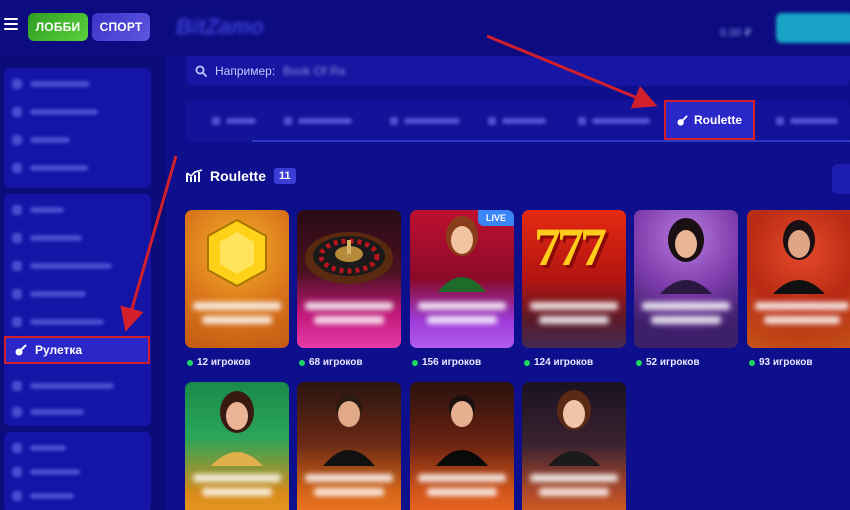  I want to click on players-count: 12 игроков, so click(219, 362).